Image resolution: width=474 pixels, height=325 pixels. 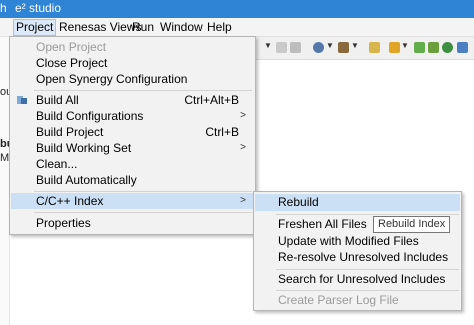 What do you see at coordinates (70, 132) in the screenshot?
I see `menu-item-label: Build Project` at bounding box center [70, 132].